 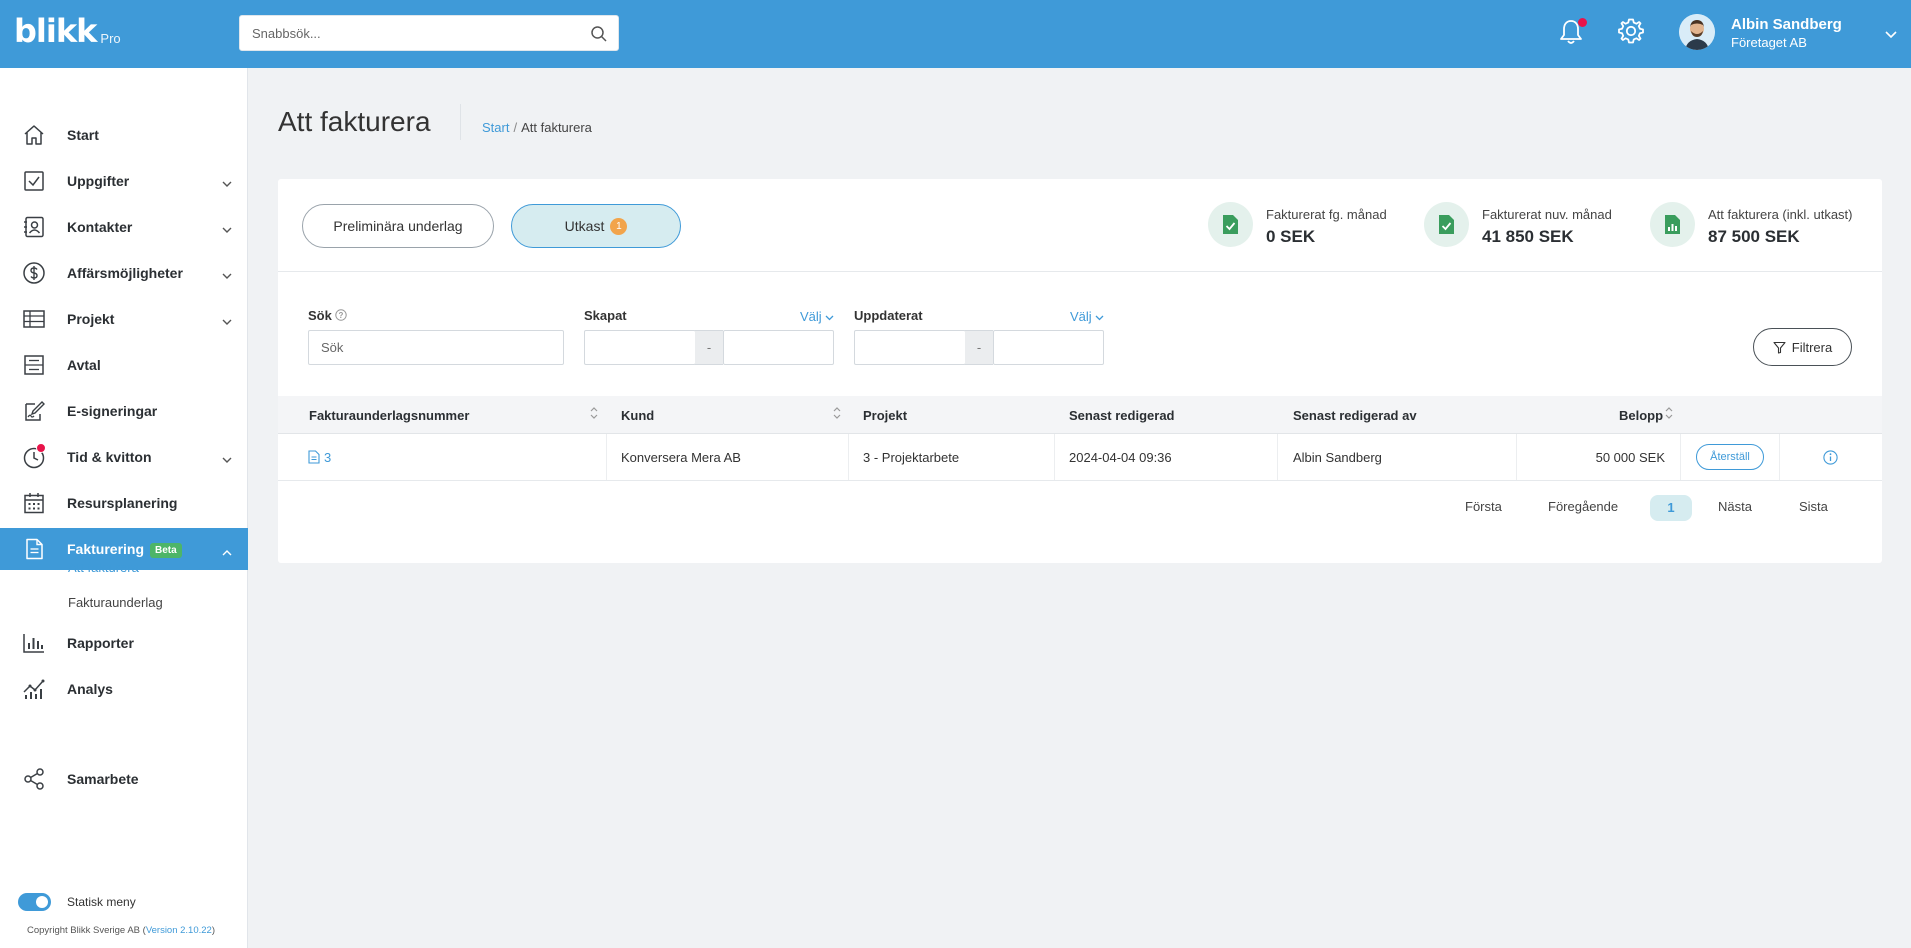 I want to click on notifications-bell-icon, so click(x=1572, y=33).